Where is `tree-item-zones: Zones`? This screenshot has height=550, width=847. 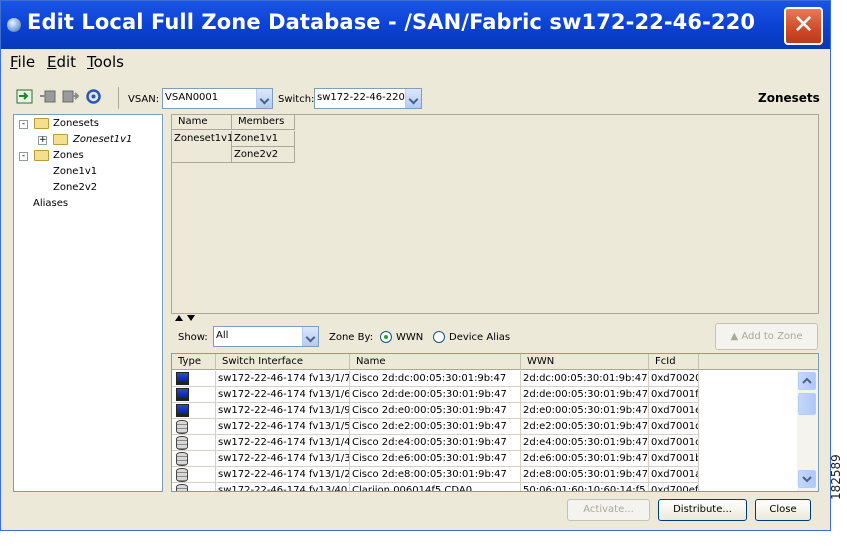 tree-item-zones: Zones is located at coordinates (68, 155).